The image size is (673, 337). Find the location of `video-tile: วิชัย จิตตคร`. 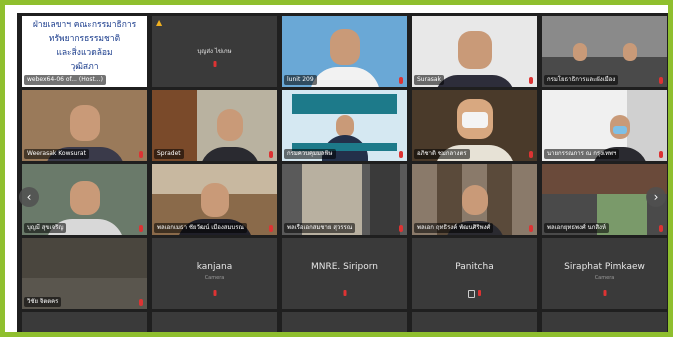

video-tile: วิชัย จิตตคร is located at coordinates (84, 273).